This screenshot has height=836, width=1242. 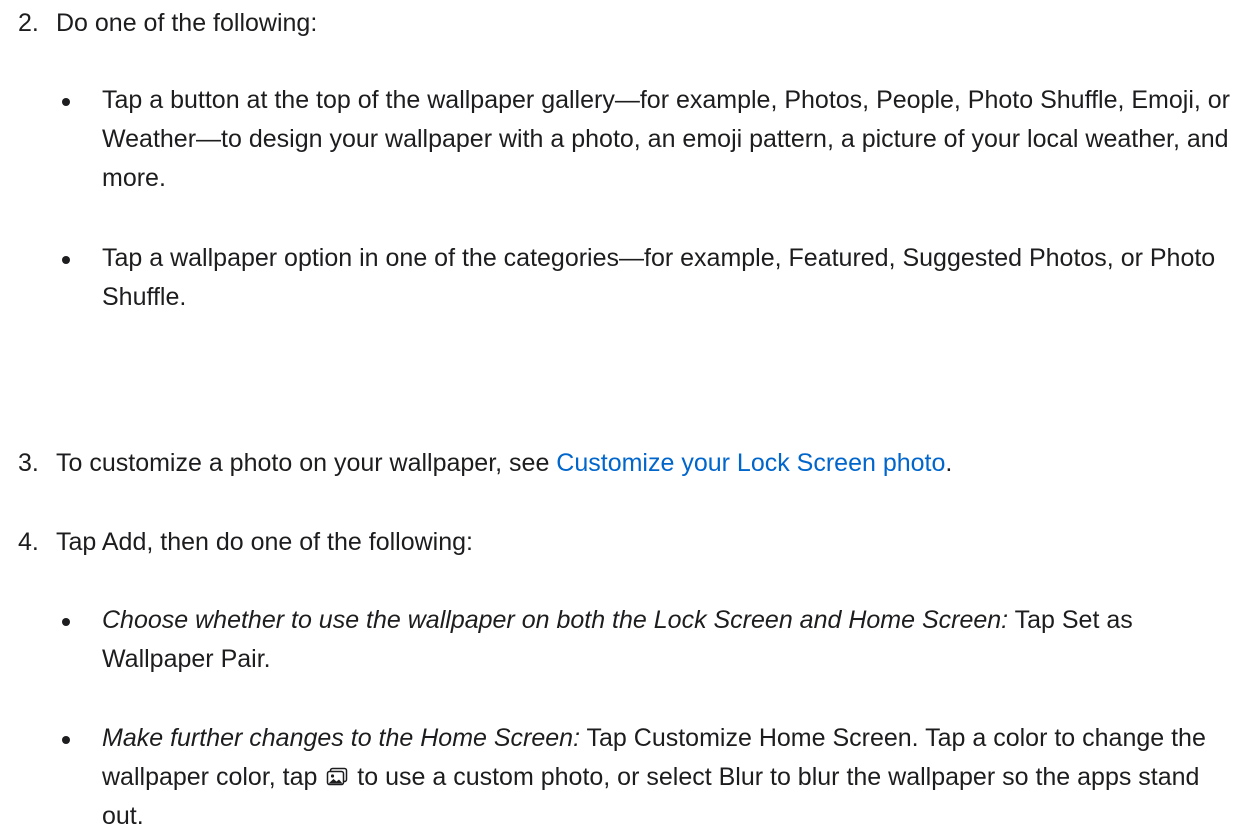 I want to click on customize-lock-screen-photo-link: Customize your Lock Screen photo, so click(x=750, y=463).